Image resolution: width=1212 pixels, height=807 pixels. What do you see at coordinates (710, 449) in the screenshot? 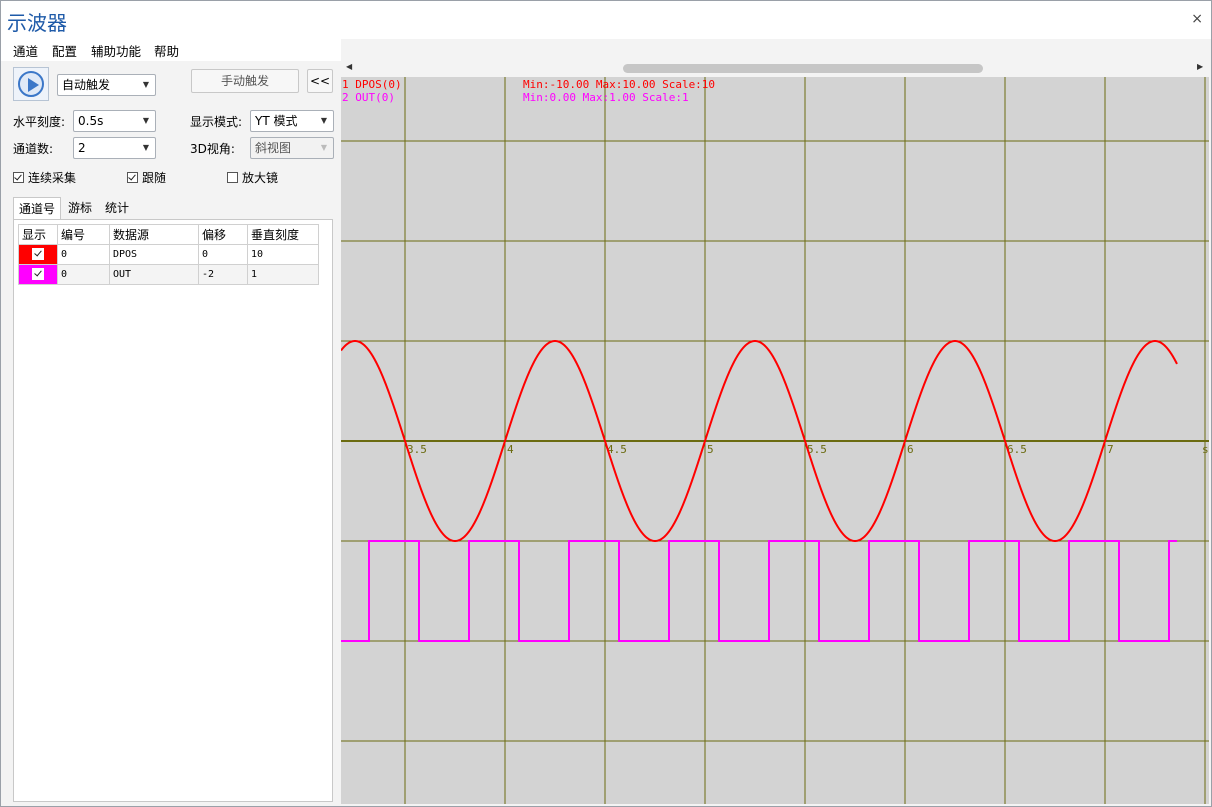
I see `x-tick-label: 5` at bounding box center [710, 449].